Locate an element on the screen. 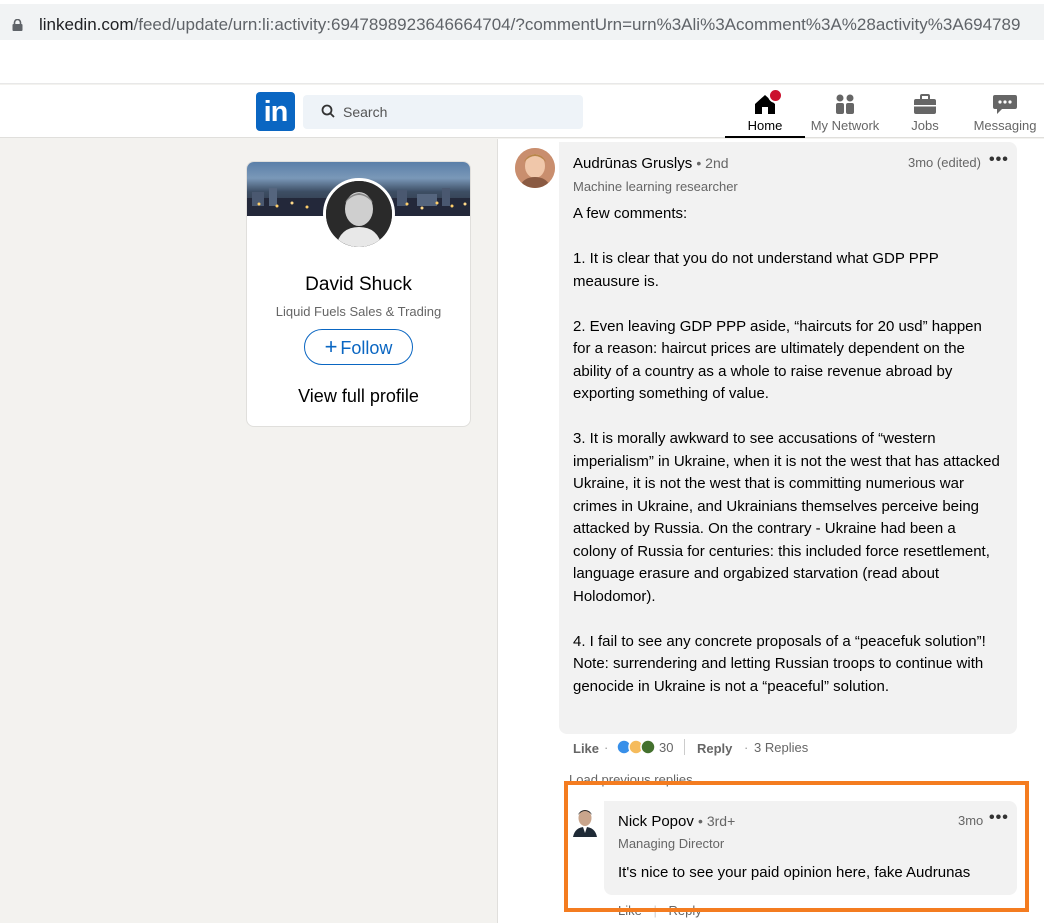 The width and height of the screenshot is (1044, 923). top-nav: in Home My Network Jobs is located at coordinates (522, 111).